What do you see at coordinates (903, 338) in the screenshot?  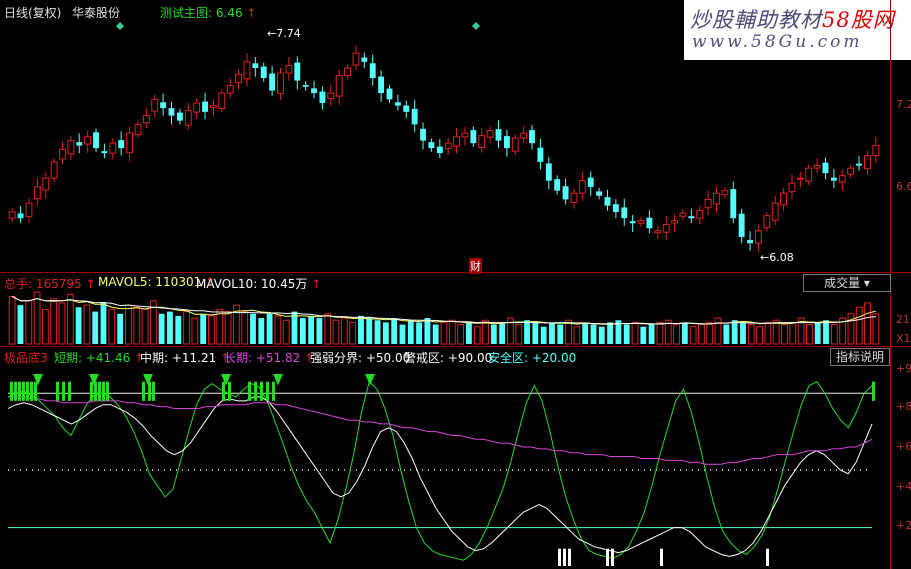 I see `volume-ytick: X10` at bounding box center [903, 338].